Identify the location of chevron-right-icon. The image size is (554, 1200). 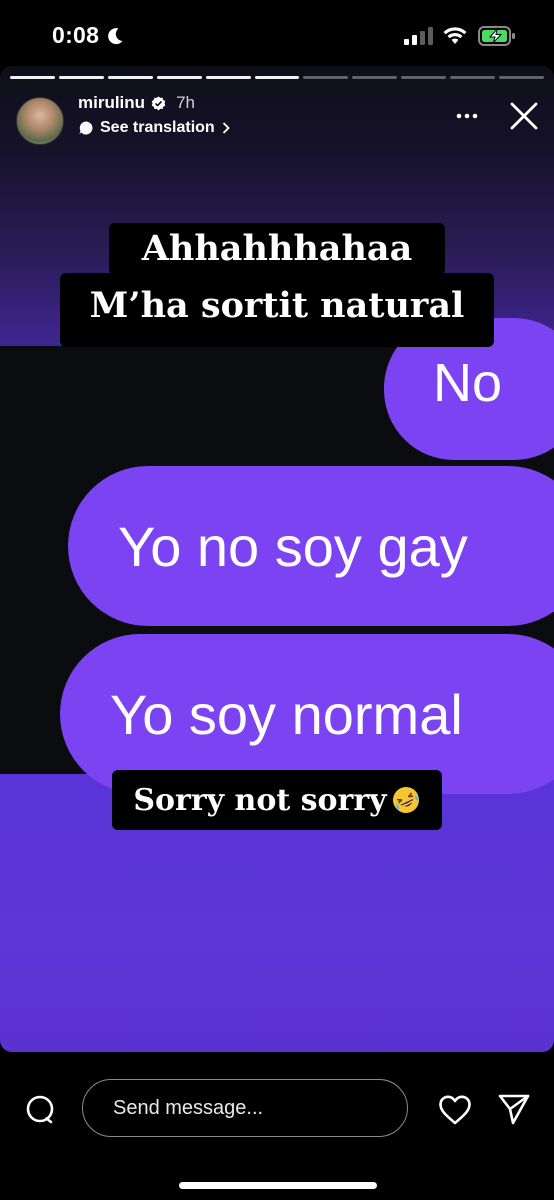
(226, 128).